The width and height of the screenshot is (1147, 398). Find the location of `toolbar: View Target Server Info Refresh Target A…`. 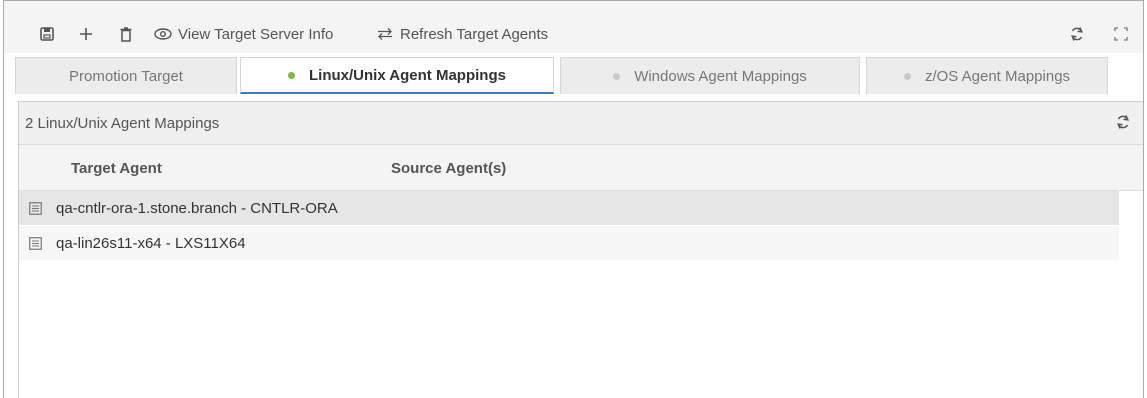

toolbar: View Target Server Info Refresh Target A… is located at coordinates (573, 27).